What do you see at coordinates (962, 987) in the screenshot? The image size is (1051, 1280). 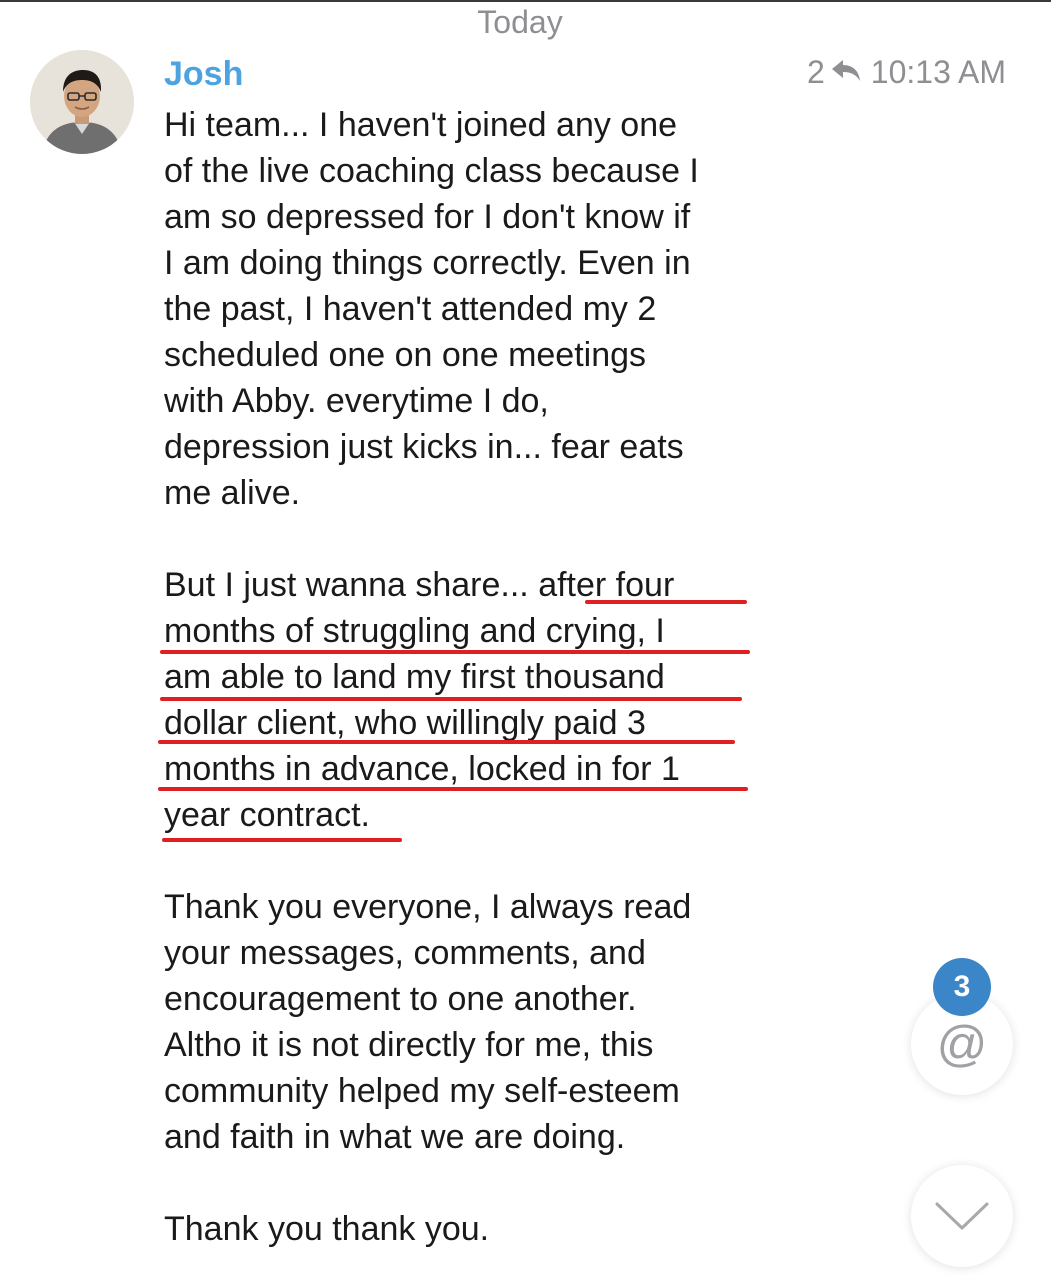 I see `mentions-badge: 3` at bounding box center [962, 987].